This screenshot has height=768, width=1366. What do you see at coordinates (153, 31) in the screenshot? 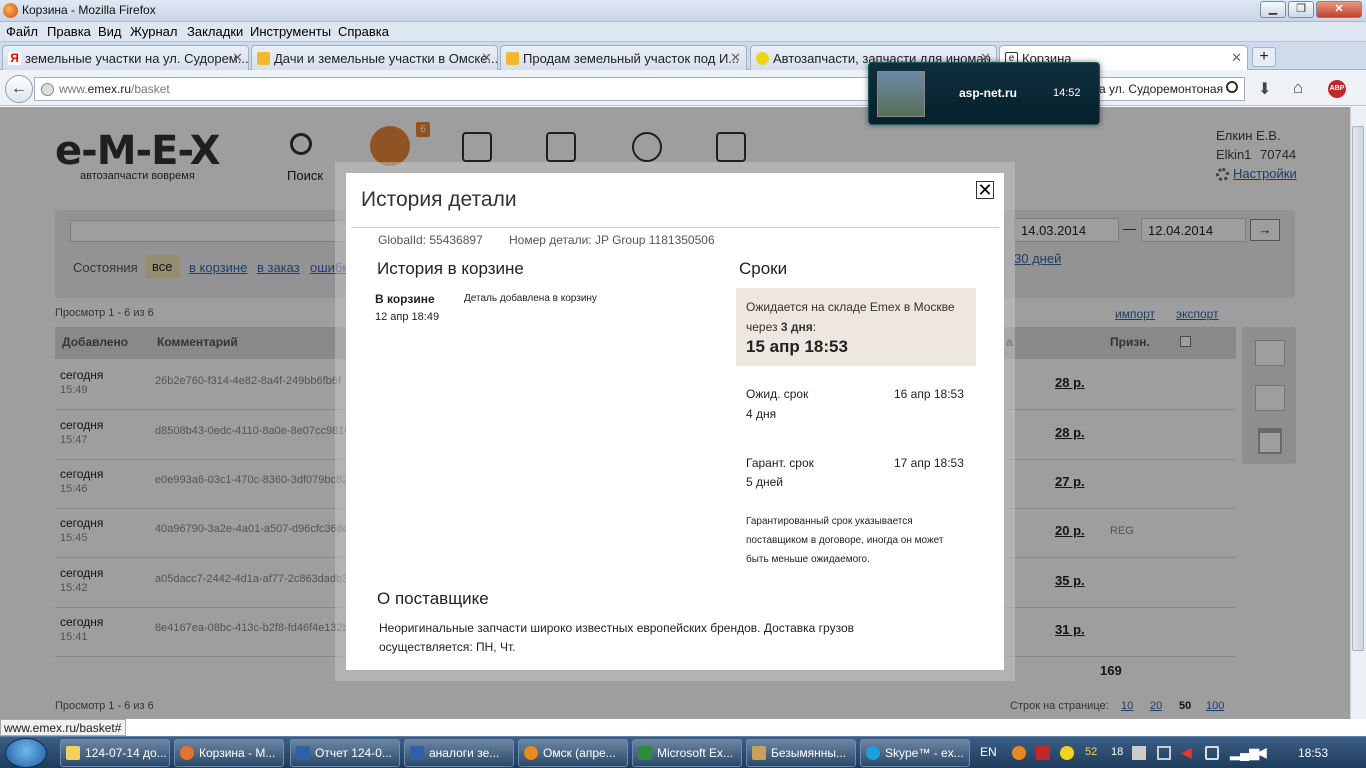
I see `menu-history: Журнал` at bounding box center [153, 31].